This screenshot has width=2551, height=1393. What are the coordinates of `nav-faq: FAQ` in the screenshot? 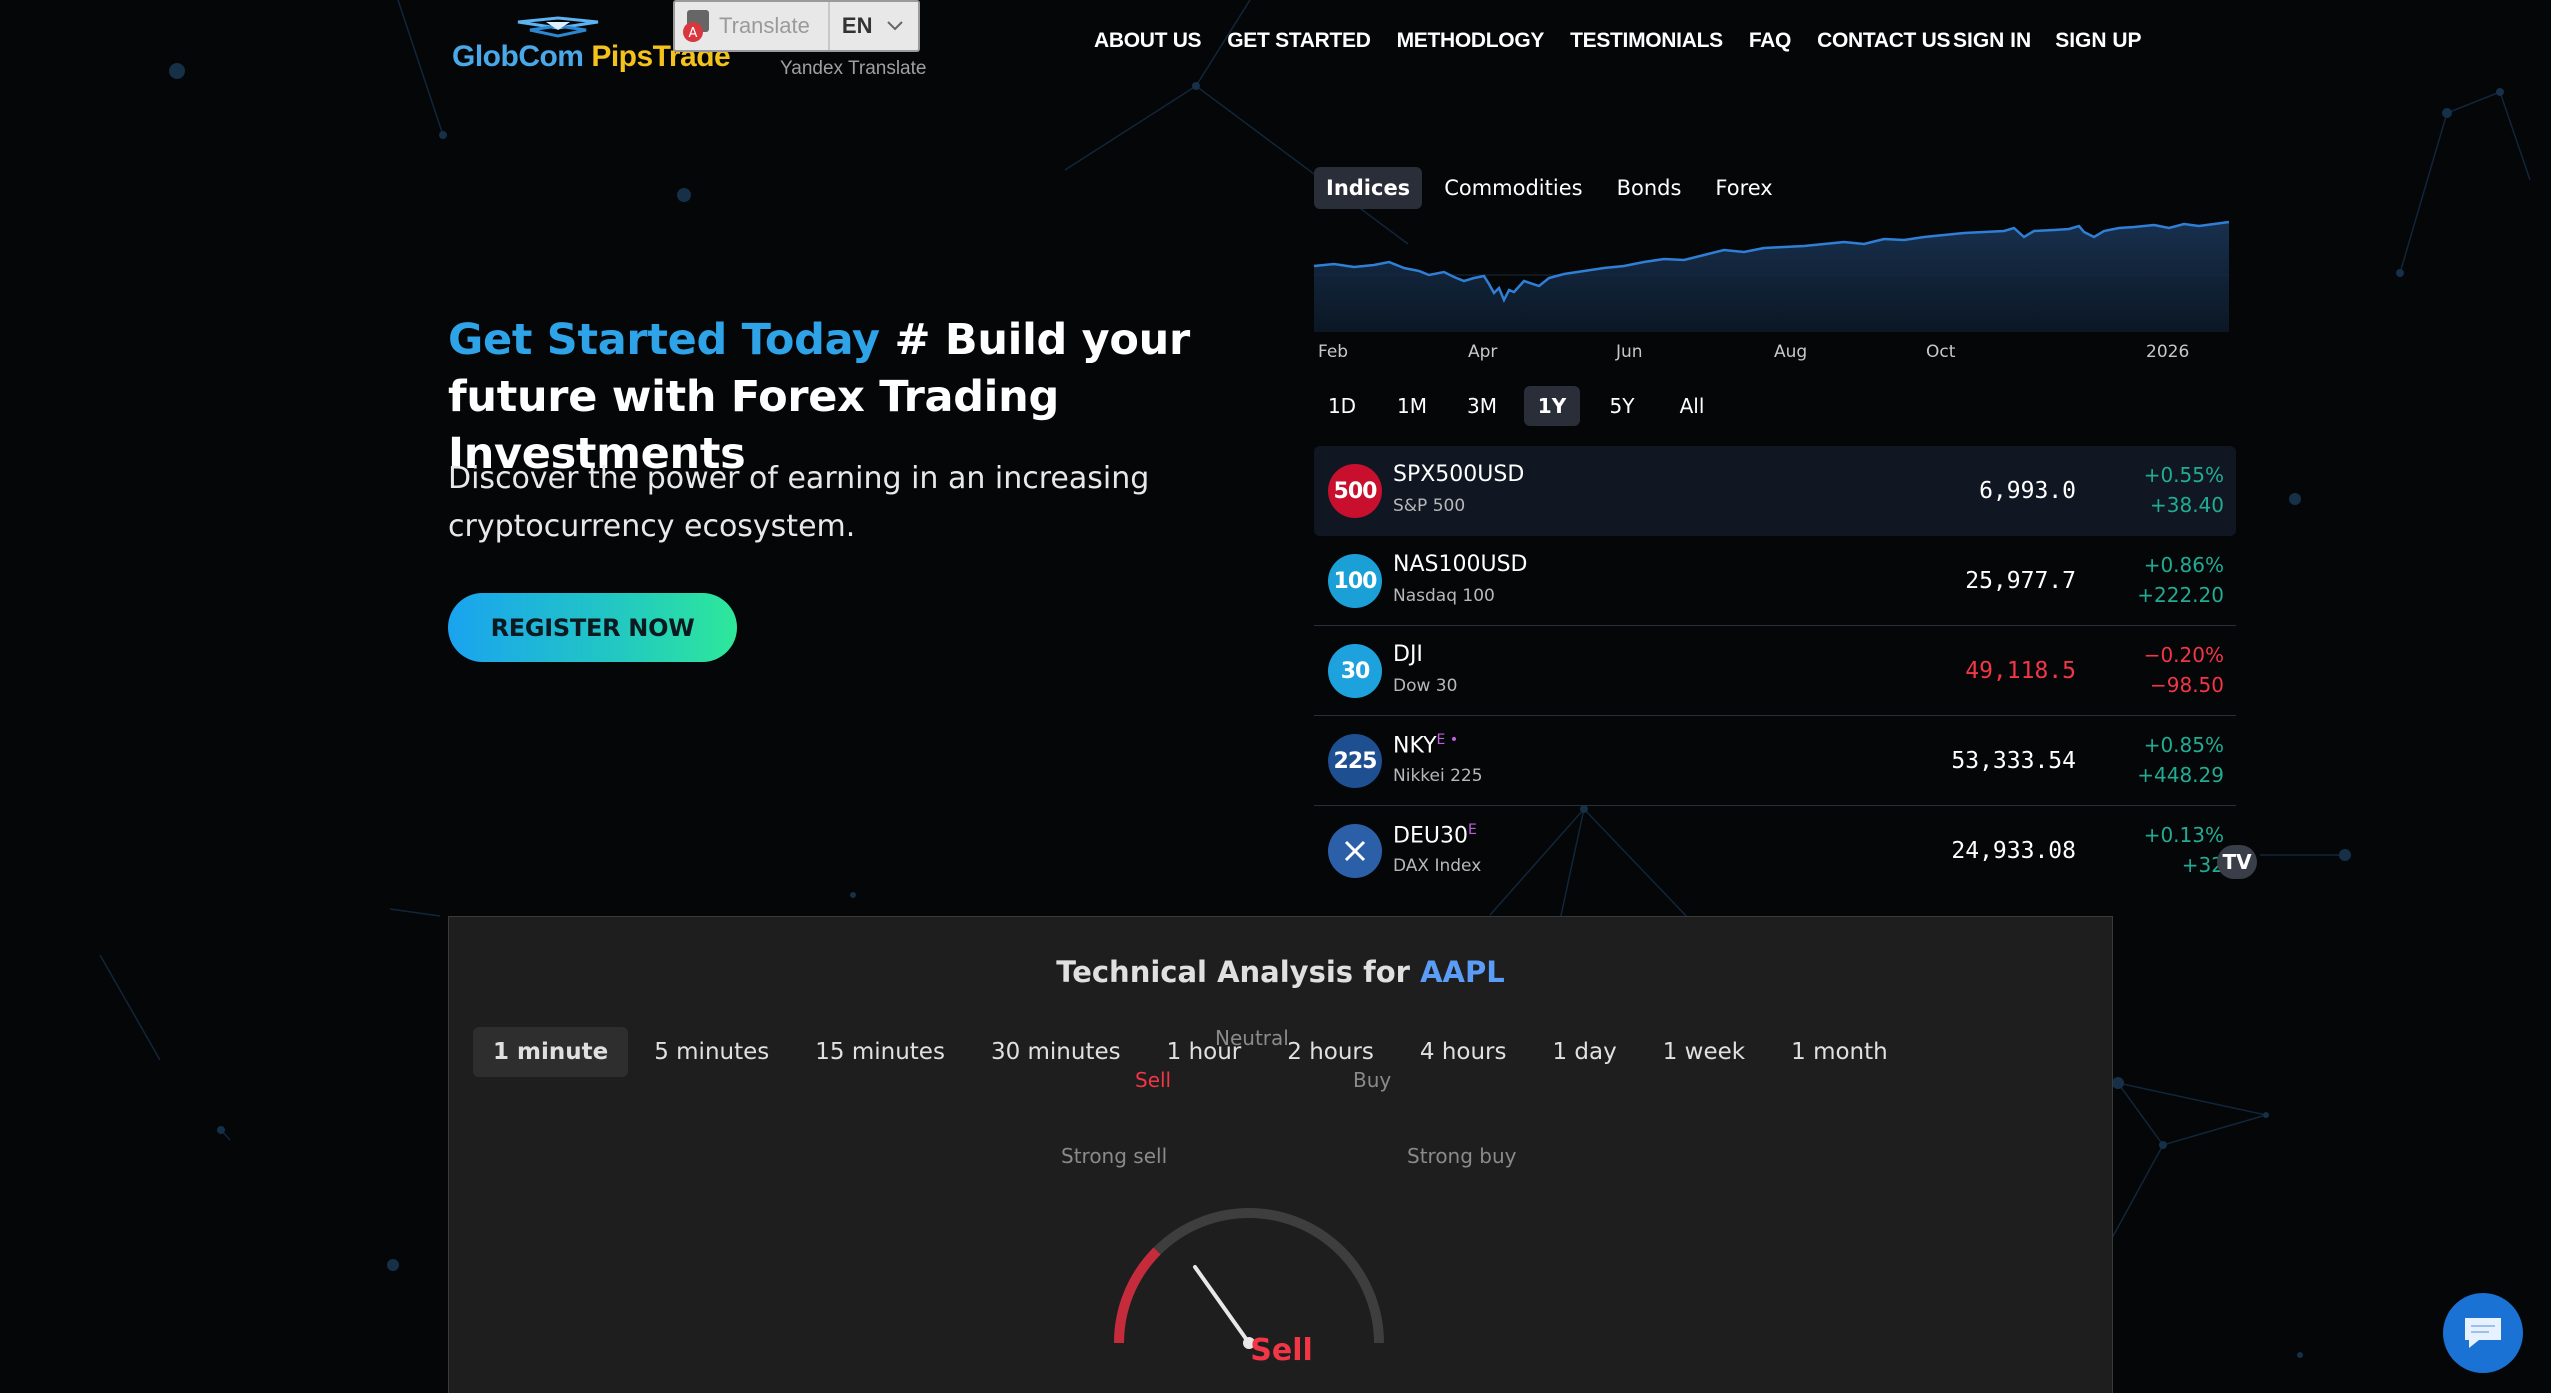 It's located at (1770, 41).